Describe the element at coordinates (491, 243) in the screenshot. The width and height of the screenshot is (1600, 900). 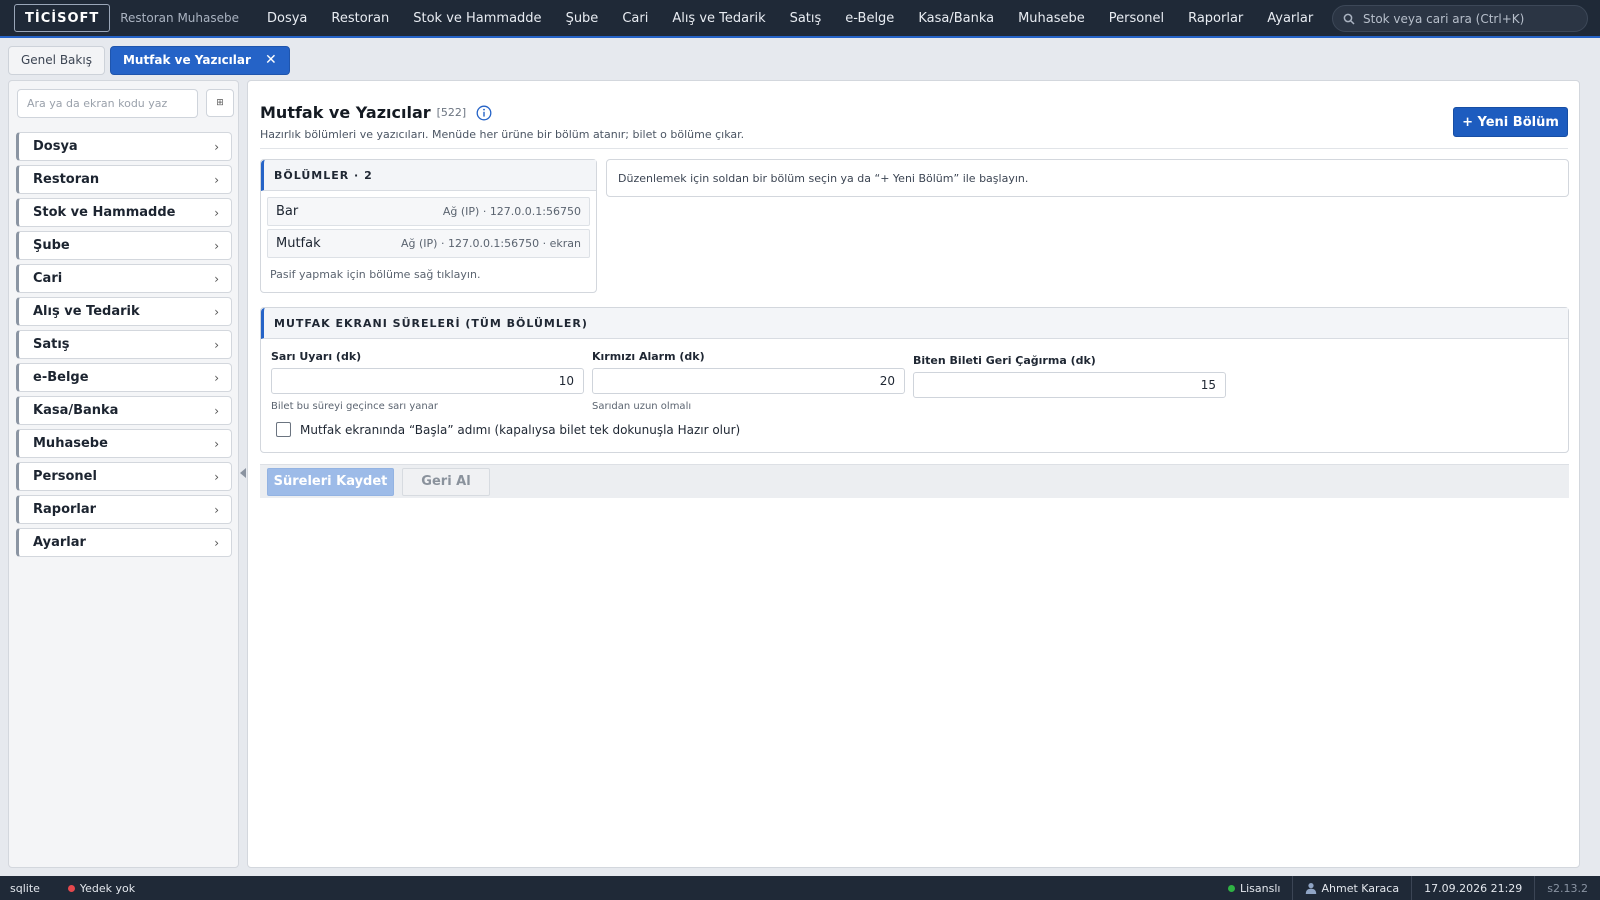
I see `section-meta: Ağ (IP) · 127.0.0.1:56750 · ekran` at that location.